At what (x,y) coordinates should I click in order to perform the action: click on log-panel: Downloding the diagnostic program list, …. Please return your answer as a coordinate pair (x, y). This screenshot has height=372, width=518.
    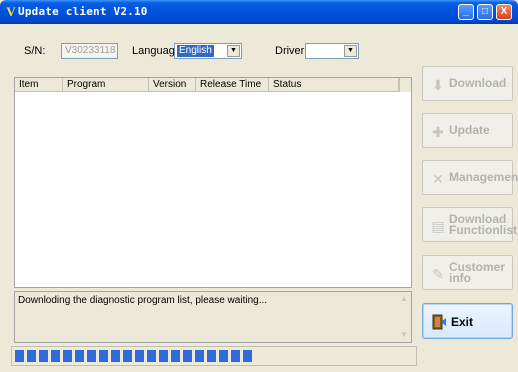
    Looking at the image, I should click on (213, 317).